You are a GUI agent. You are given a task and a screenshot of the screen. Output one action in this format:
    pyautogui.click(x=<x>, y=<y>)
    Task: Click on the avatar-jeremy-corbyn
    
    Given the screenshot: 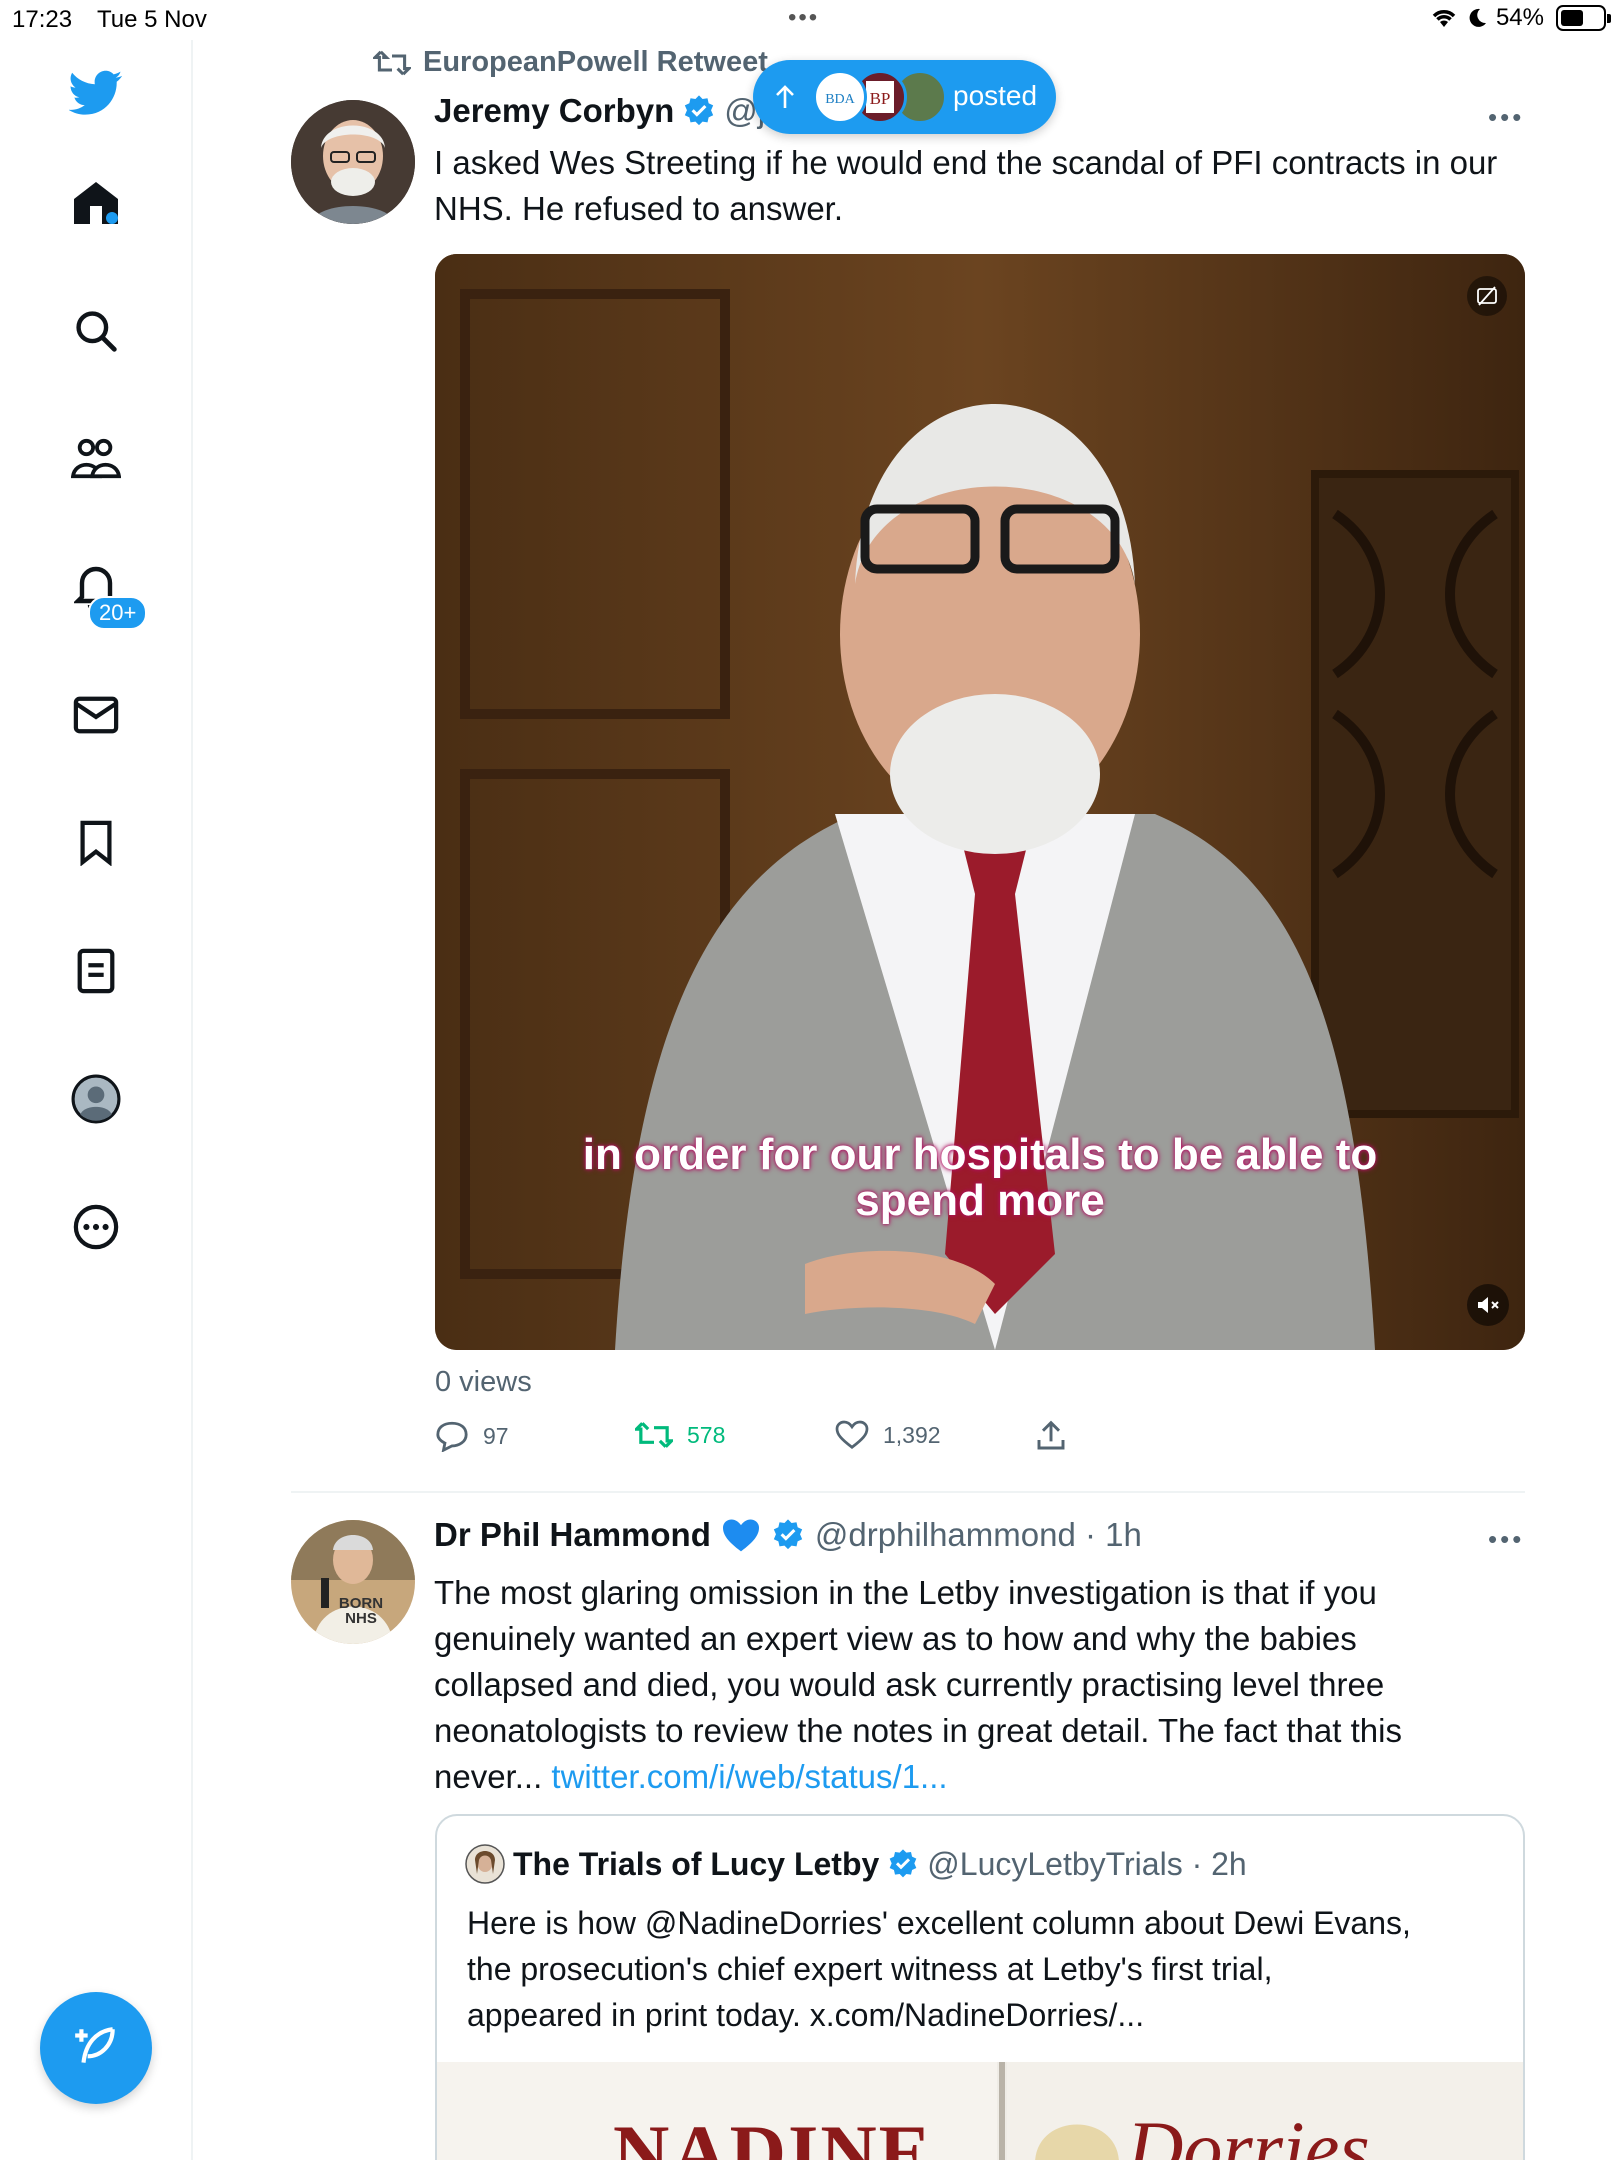 What is the action you would take?
    pyautogui.click(x=353, y=162)
    